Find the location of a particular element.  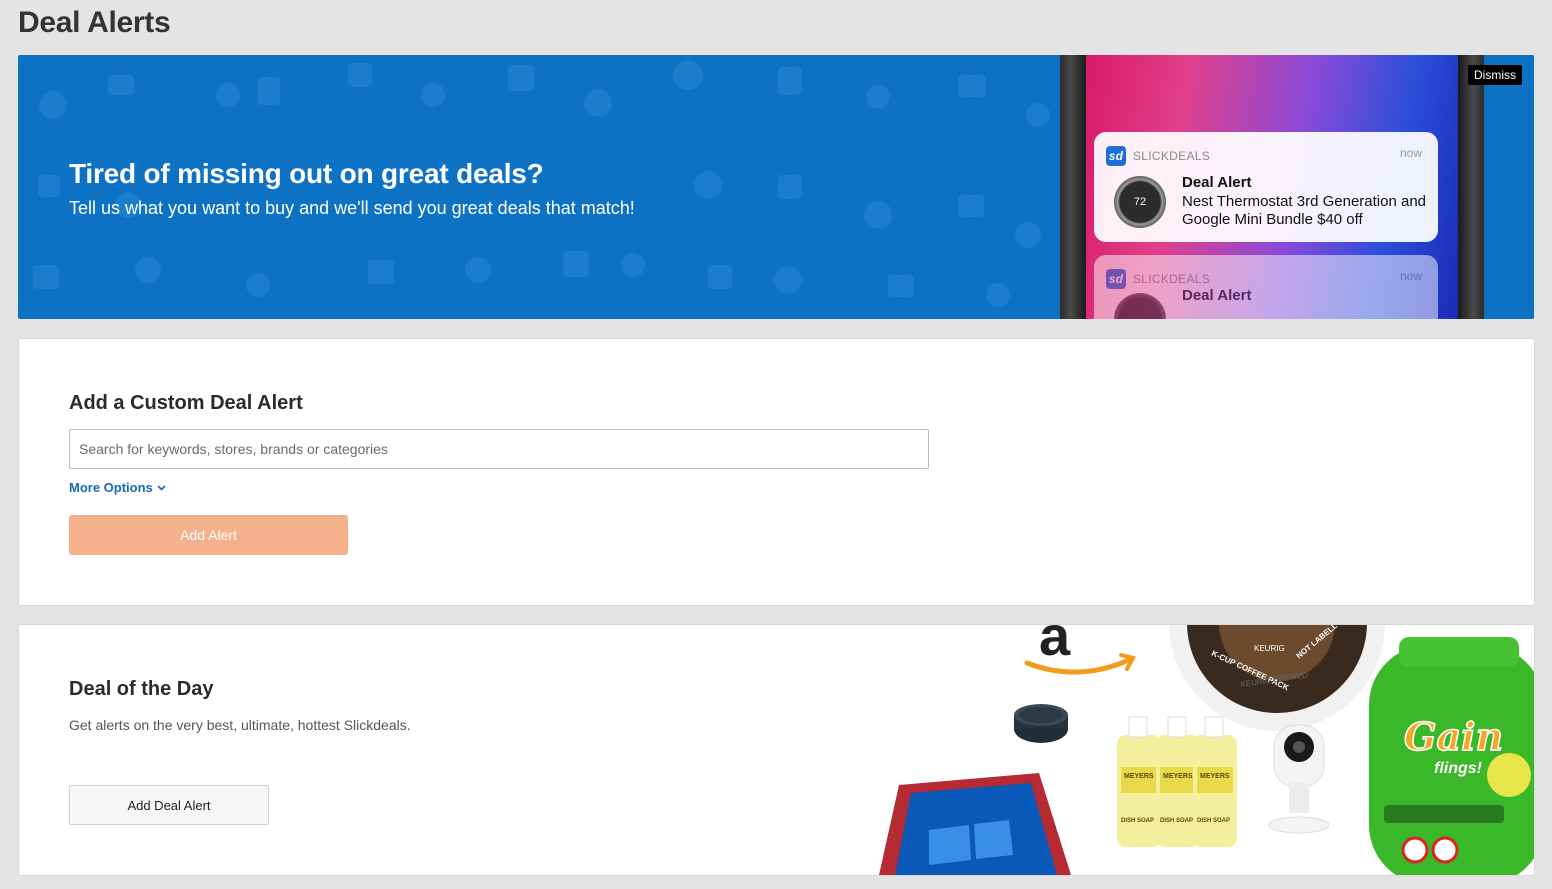

svg-text: Gain is located at coordinates (1453, 736).